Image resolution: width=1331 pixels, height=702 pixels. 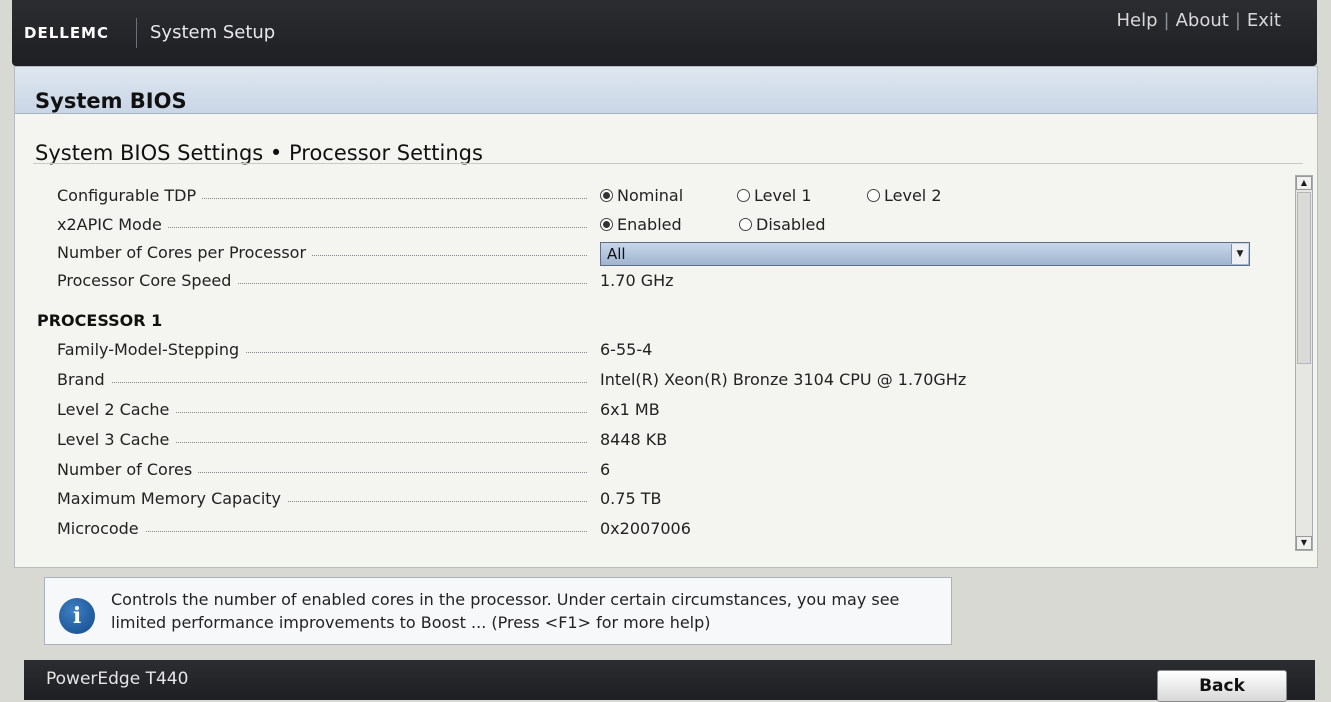 I want to click on select-value: All, so click(x=616, y=254).